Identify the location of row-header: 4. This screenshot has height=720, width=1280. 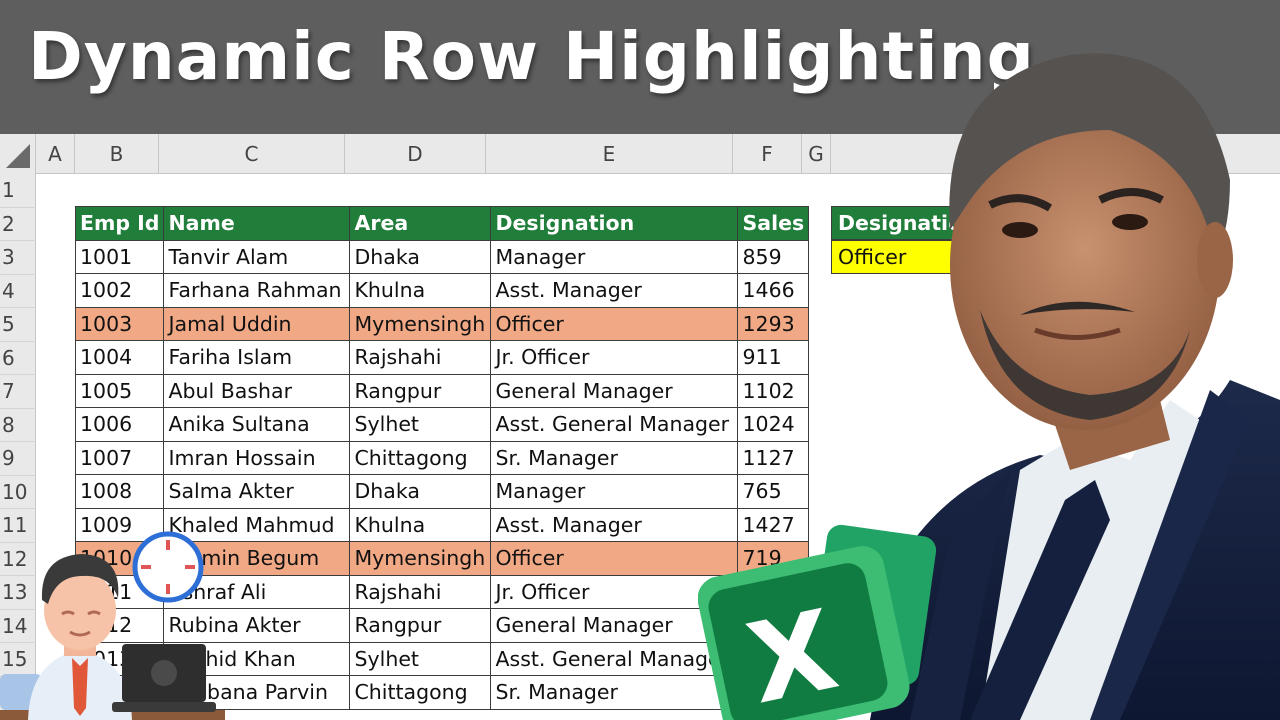
(18, 291).